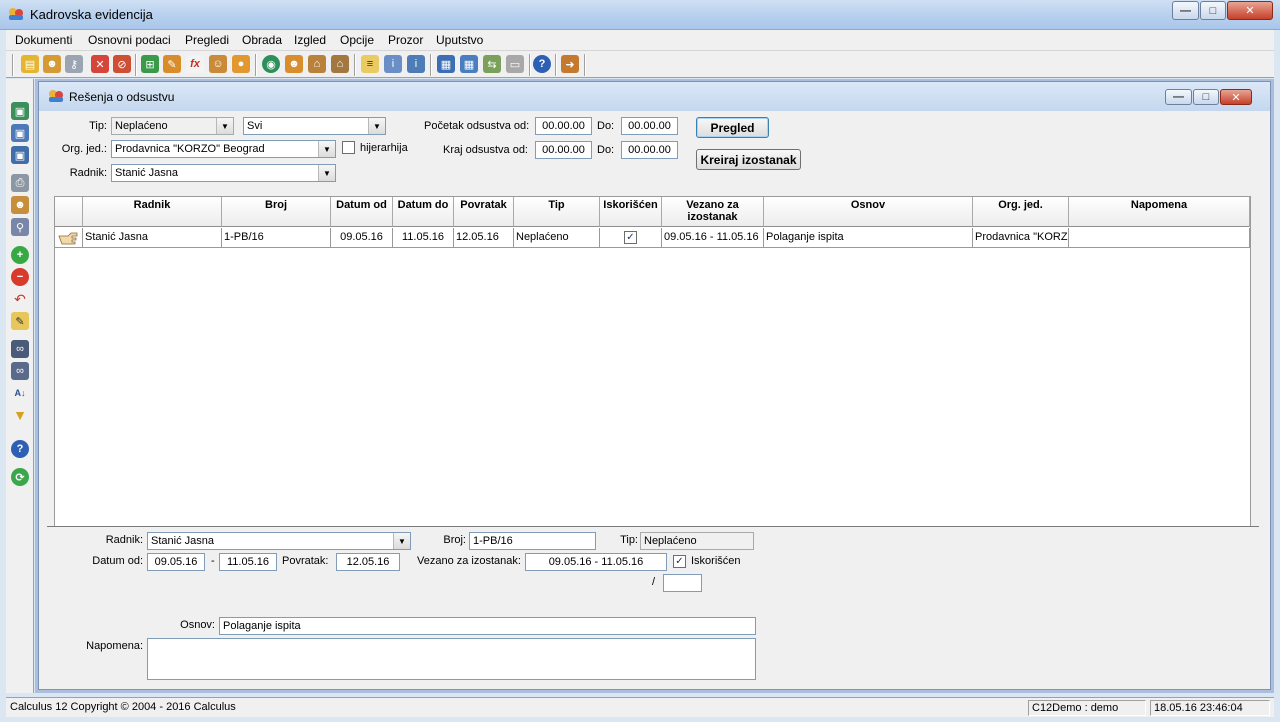 The height and width of the screenshot is (722, 1280). Describe the element at coordinates (459, 40) in the screenshot. I see `menu-uputstvo: Uputstvo` at that location.